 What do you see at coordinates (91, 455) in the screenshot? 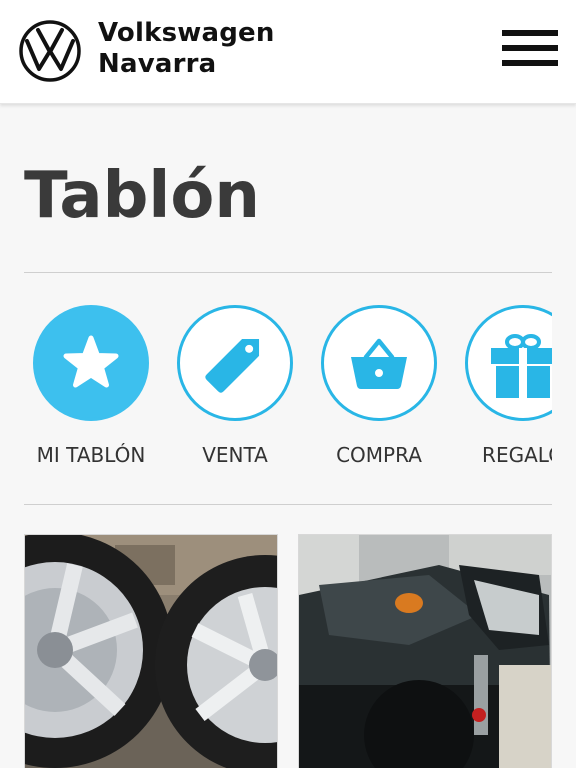
I see `category-label: MI TABLÓN` at bounding box center [91, 455].